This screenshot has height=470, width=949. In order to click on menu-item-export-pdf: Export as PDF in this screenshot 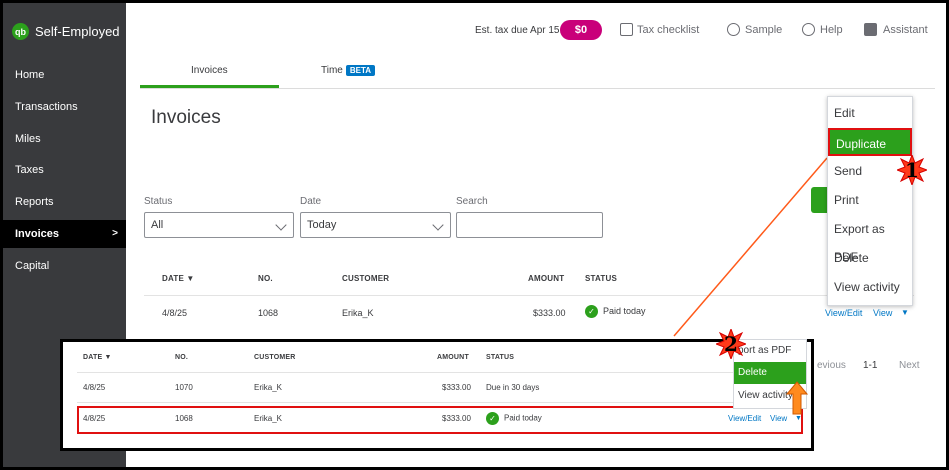, I will do `click(870, 239)`.